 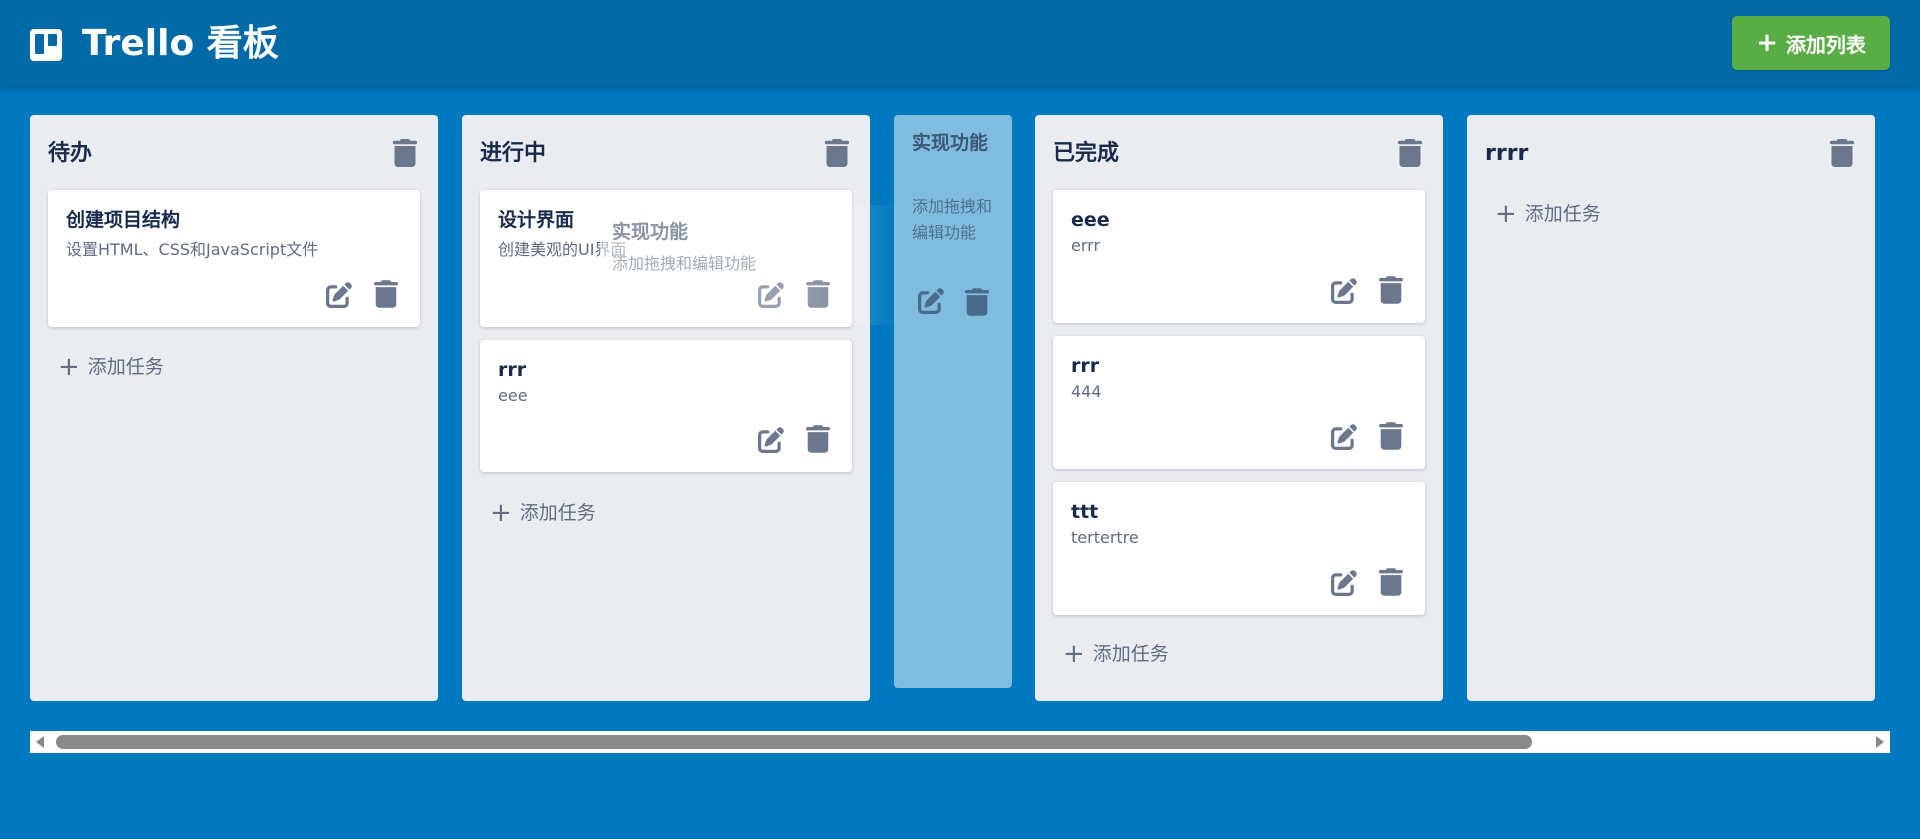 What do you see at coordinates (1880, 742) in the screenshot?
I see `scroll-right-arrow-icon` at bounding box center [1880, 742].